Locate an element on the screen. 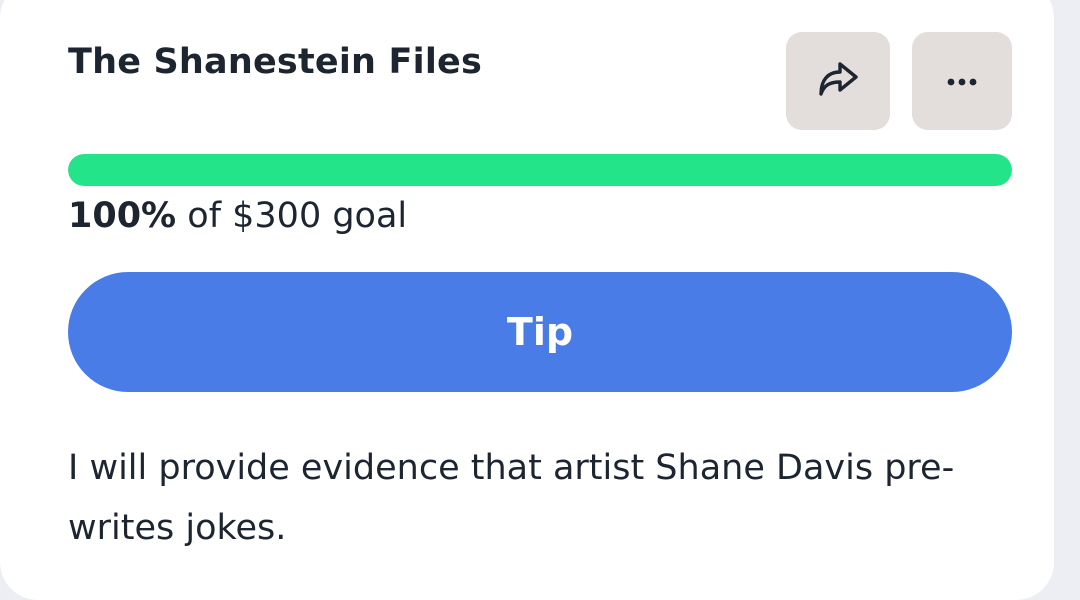 The image size is (1080, 600). funding-progress-bar is located at coordinates (540, 170).